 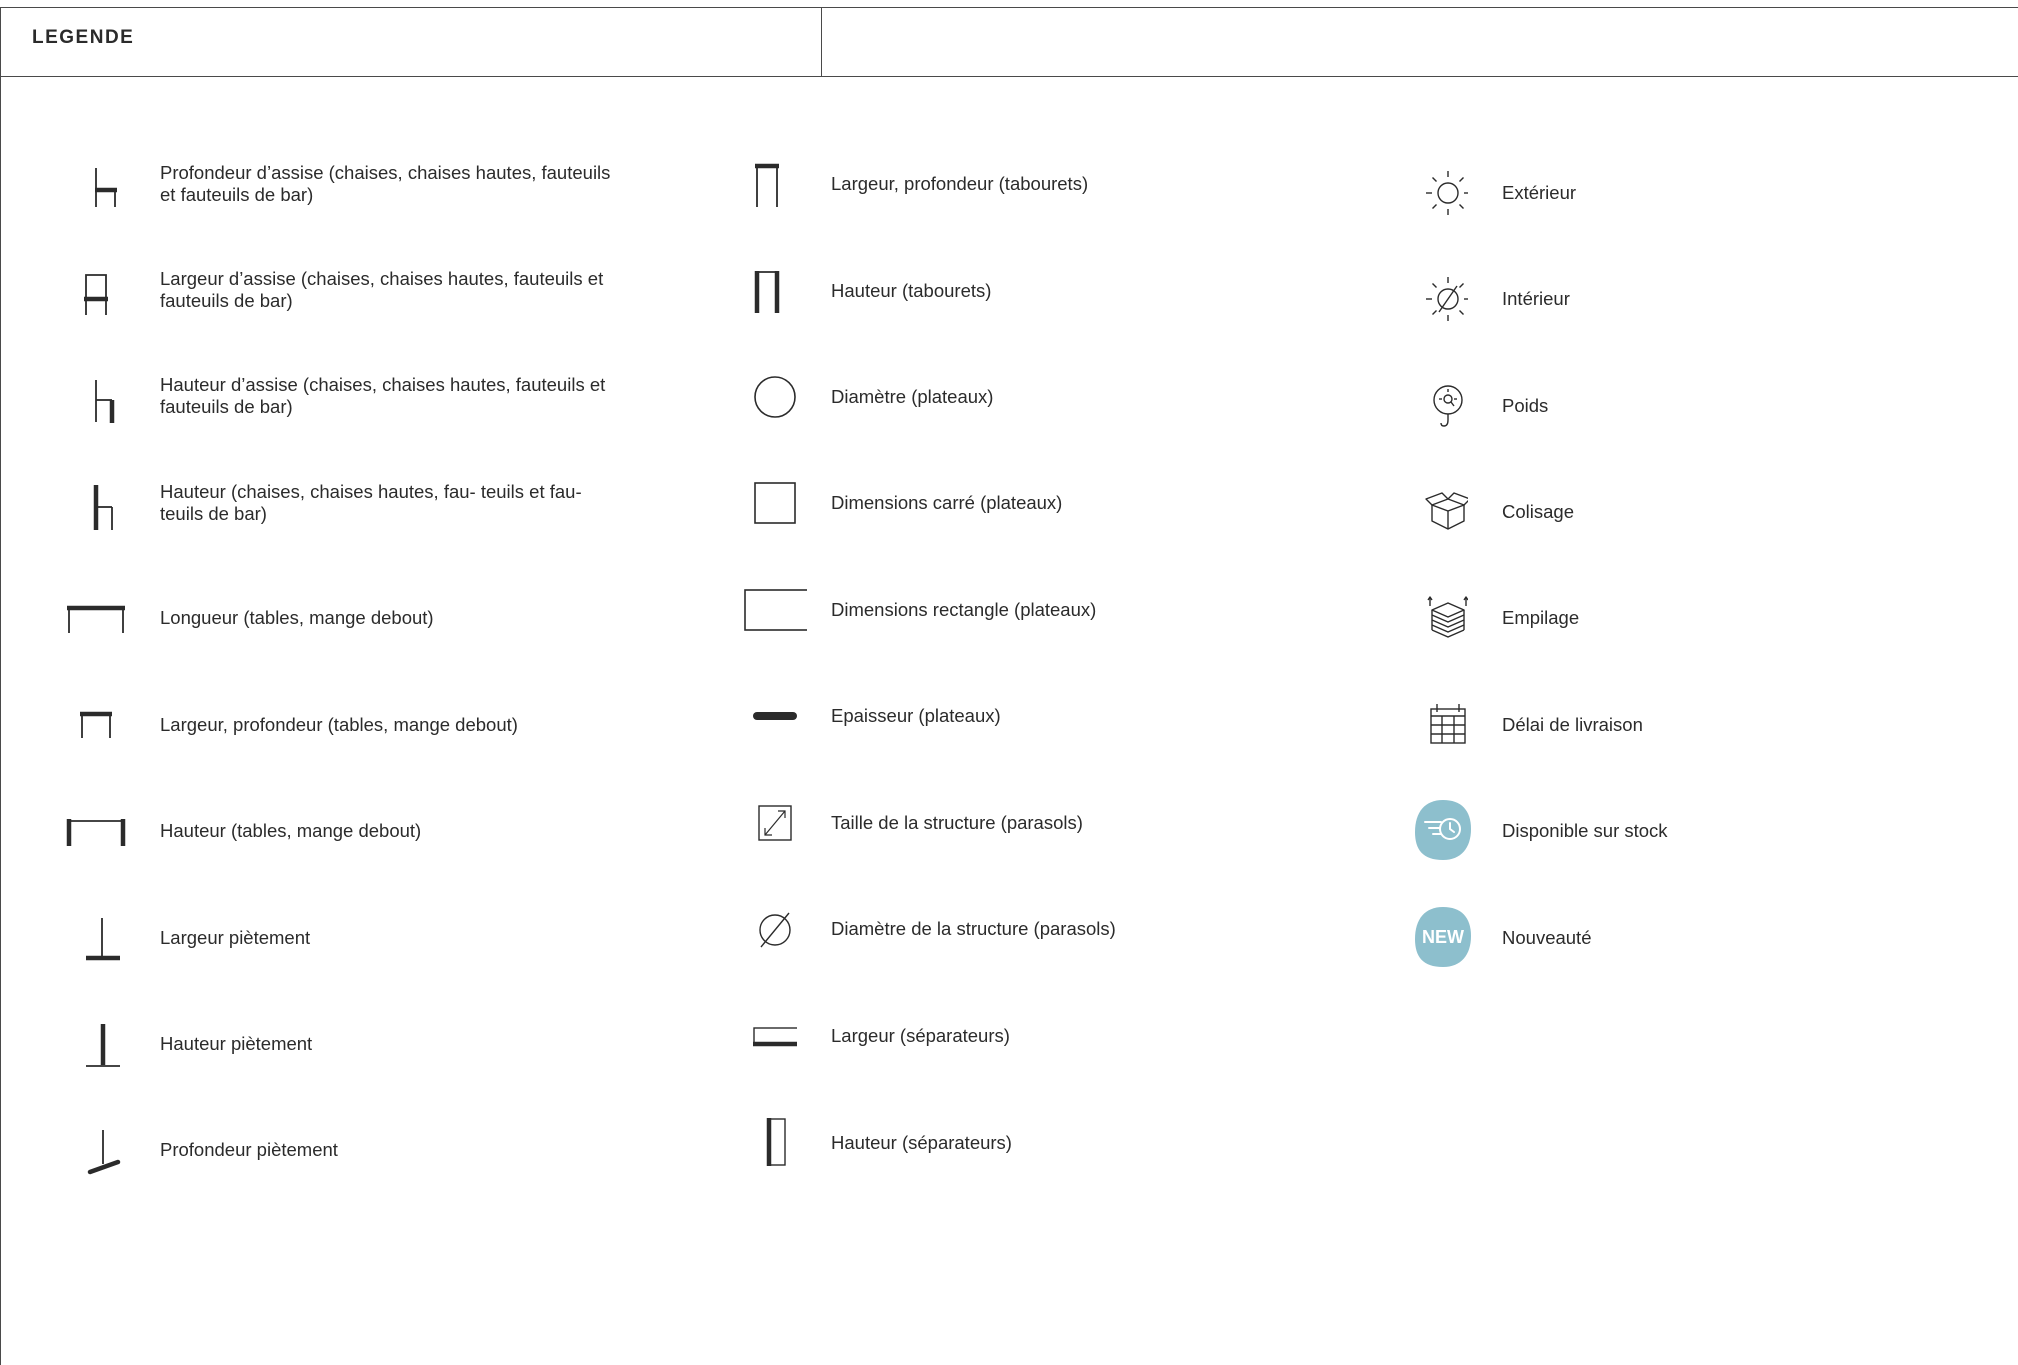 I want to click on table-length-icon, so click(x=96, y=618).